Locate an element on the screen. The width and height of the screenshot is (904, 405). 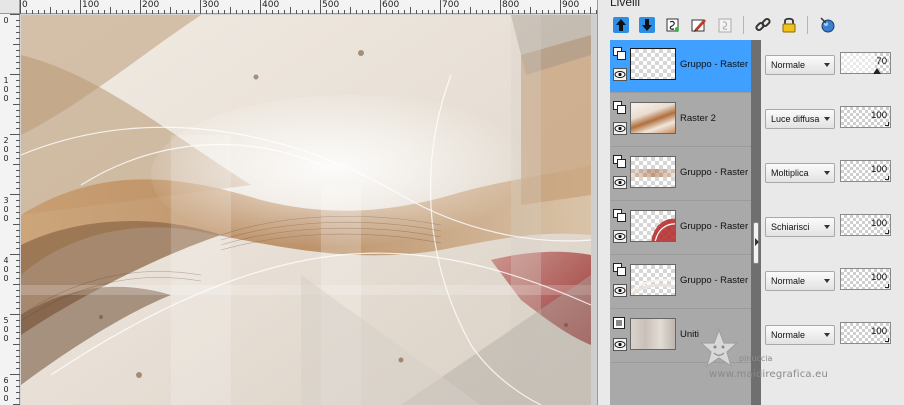
mask-layer-icon is located at coordinates (724, 25).